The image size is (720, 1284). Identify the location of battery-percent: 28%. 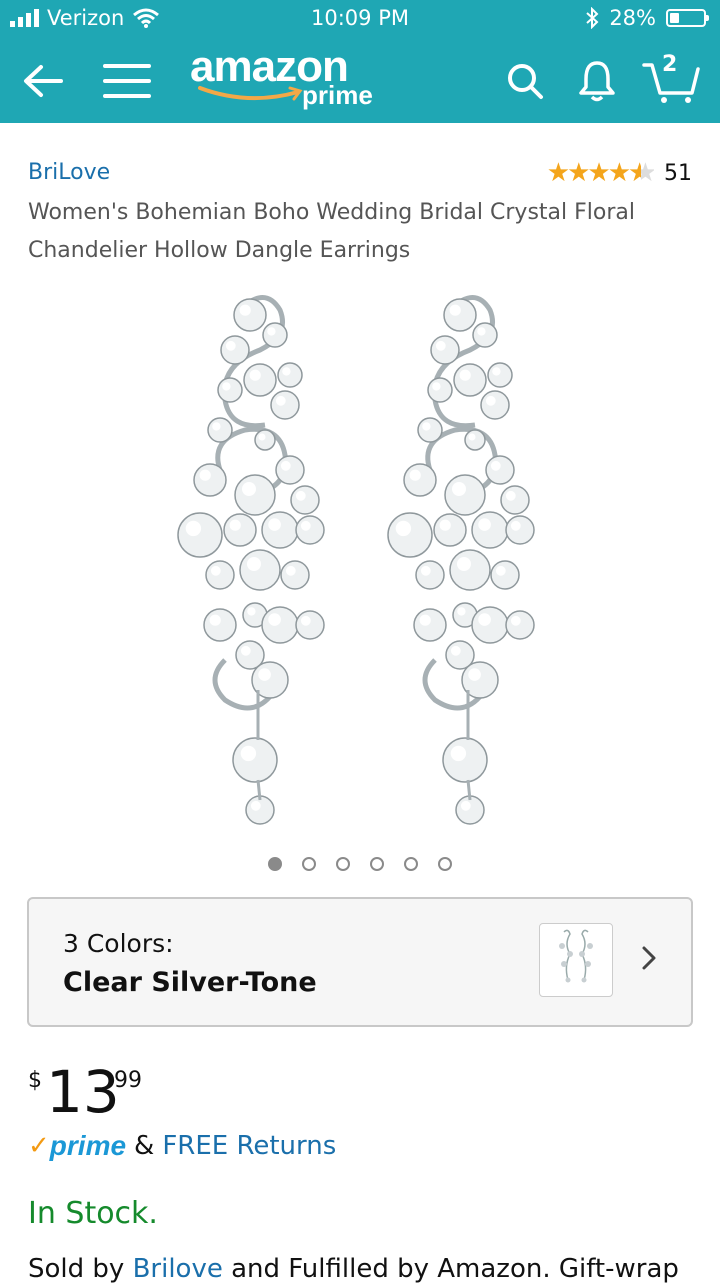
(632, 18).